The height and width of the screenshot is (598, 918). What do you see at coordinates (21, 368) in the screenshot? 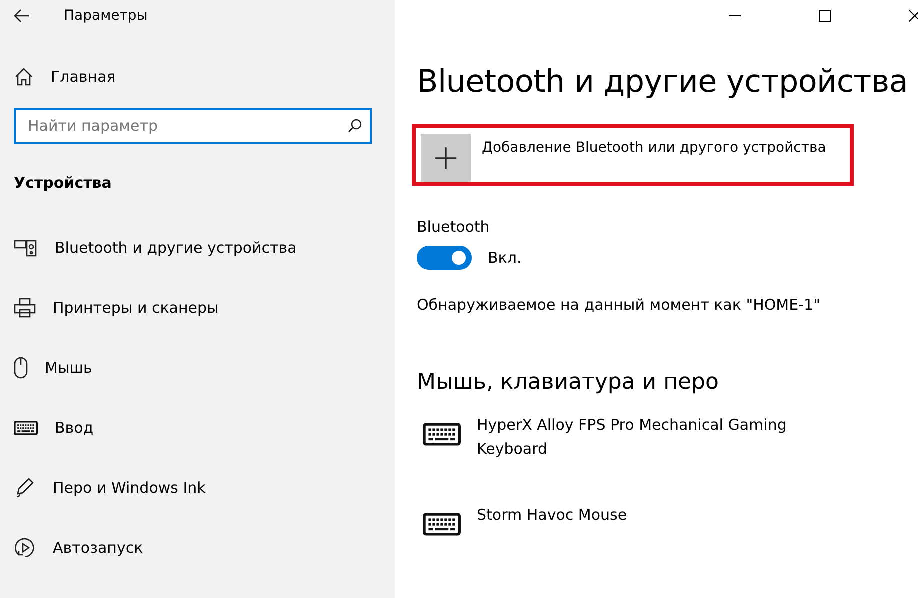
I see `mouse-icon` at bounding box center [21, 368].